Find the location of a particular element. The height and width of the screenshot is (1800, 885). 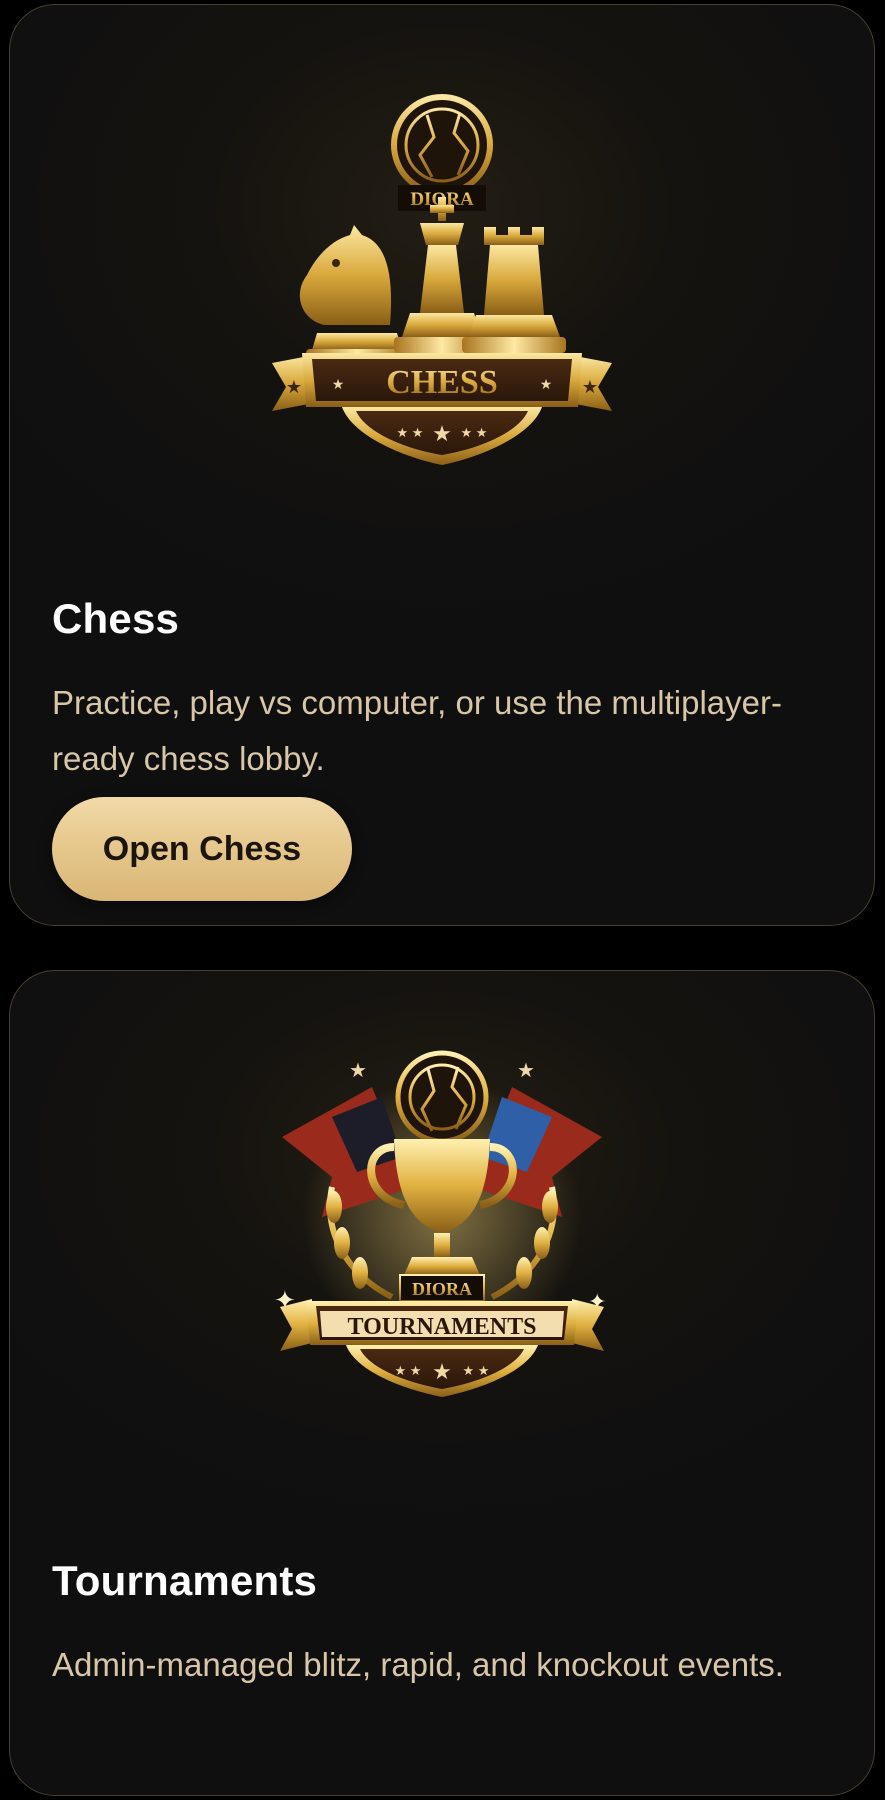

tournaments-logo-icon: ★ ★ DIORA ✦ ✦ TOURNAMENTS ★ ★ ★ ★ ★ is located at coordinates (440, 1223).